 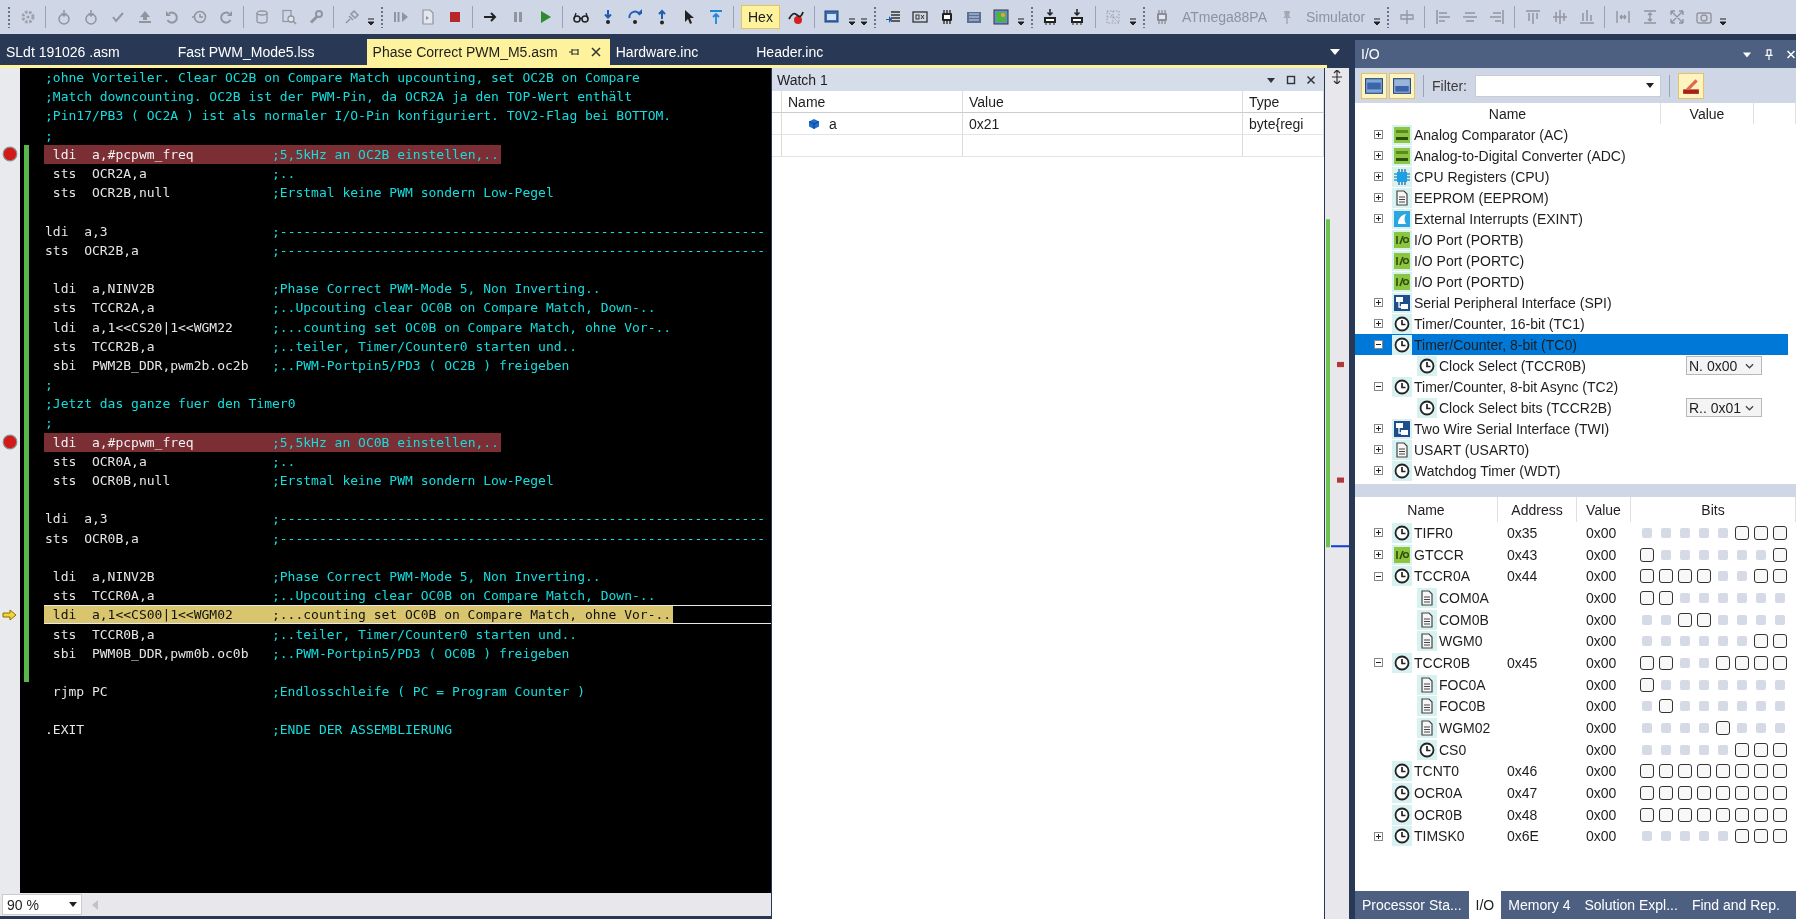 What do you see at coordinates (893, 17) in the screenshot?
I see `list-icon` at bounding box center [893, 17].